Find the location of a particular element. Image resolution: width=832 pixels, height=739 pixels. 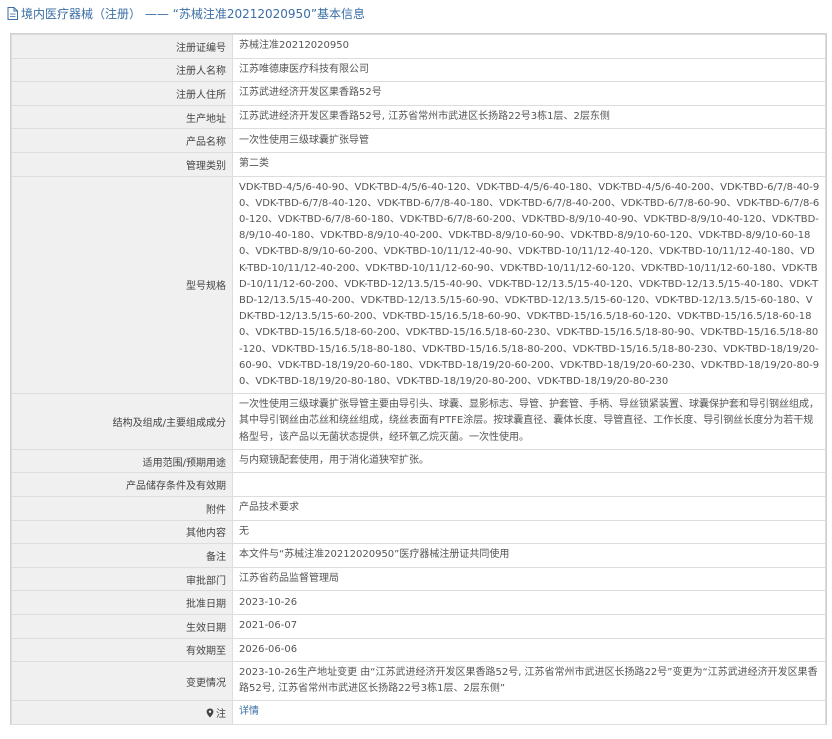

field-label: 有效期至 is located at coordinates (122, 650).